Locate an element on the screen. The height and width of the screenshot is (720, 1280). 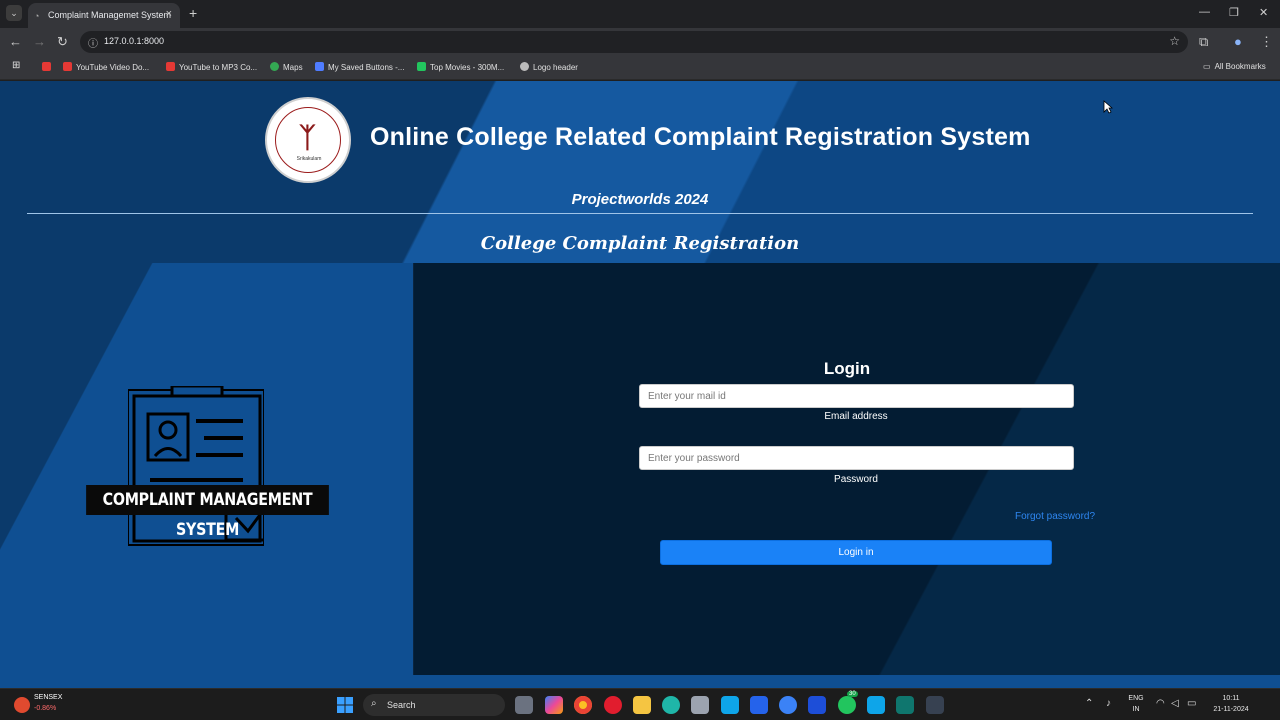
college-logo: ᛉ Srikakulam is located at coordinates (308, 140).